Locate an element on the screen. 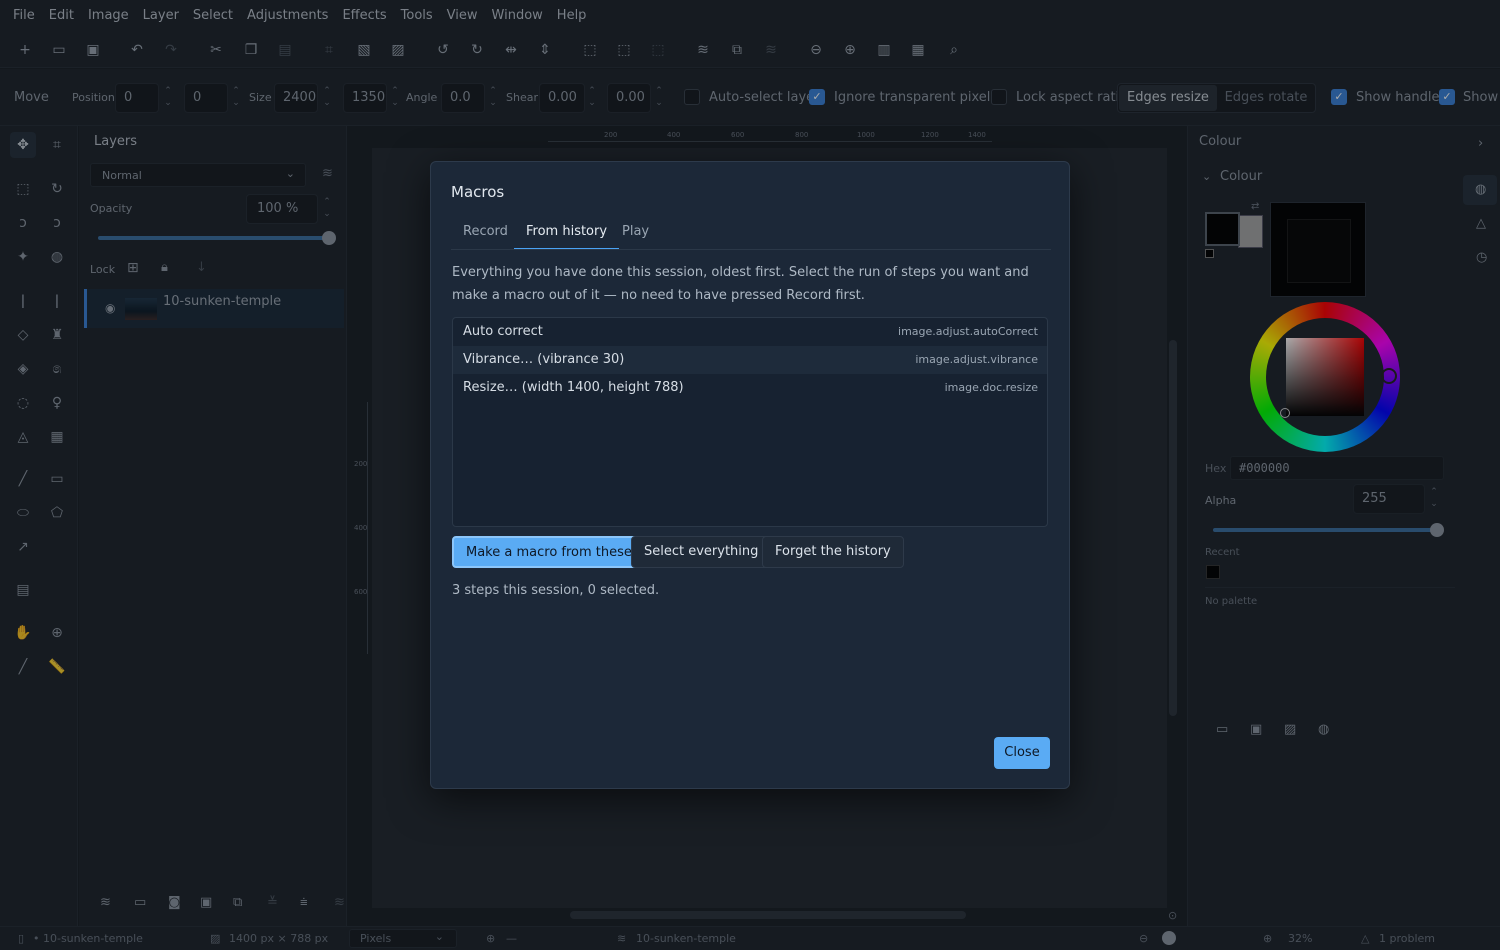  tab-play: Play is located at coordinates (635, 234).